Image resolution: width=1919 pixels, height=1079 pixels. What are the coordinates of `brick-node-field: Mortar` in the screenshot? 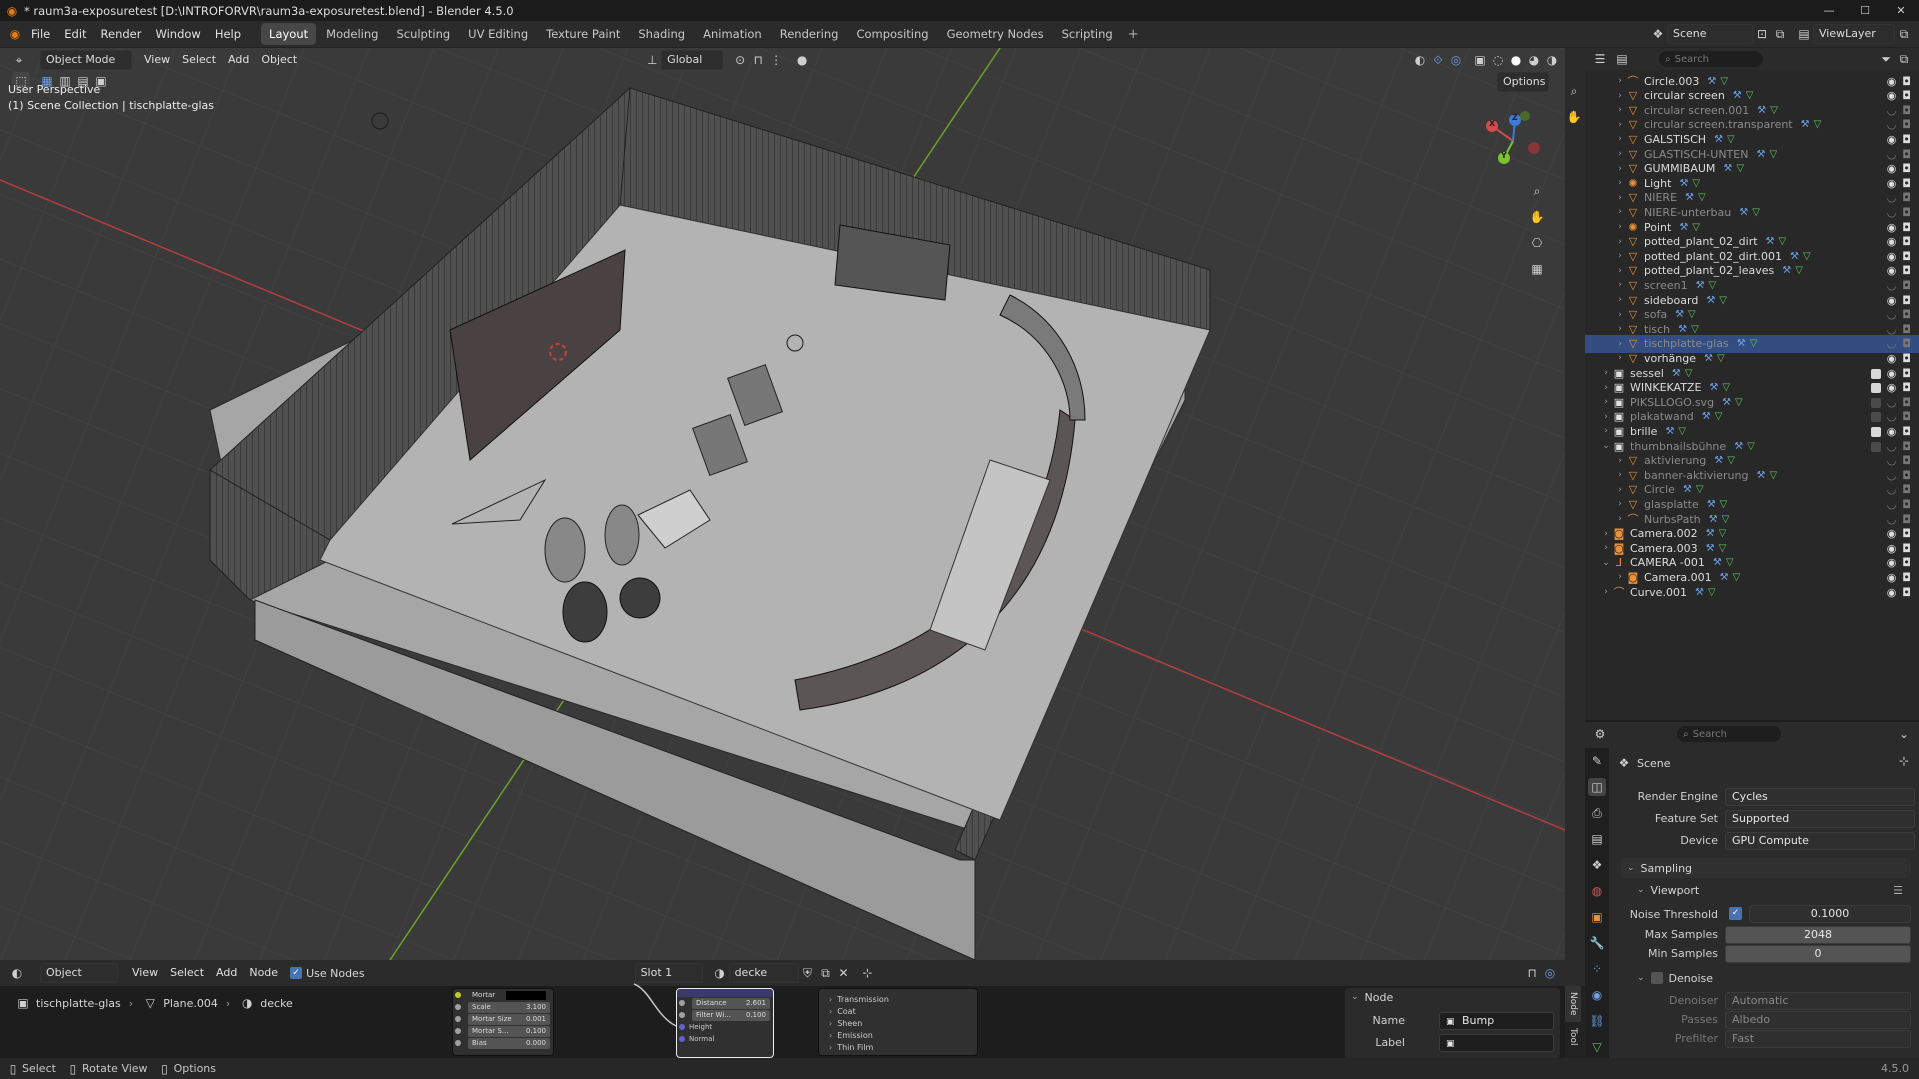 It's located at (503, 995).